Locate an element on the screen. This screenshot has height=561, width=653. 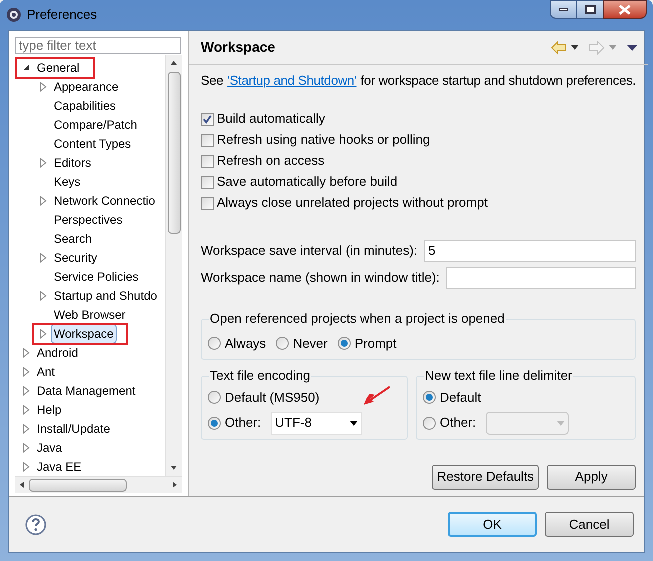
description-text: for workspace startup and shutdown preferences. is located at coordinates (498, 81).